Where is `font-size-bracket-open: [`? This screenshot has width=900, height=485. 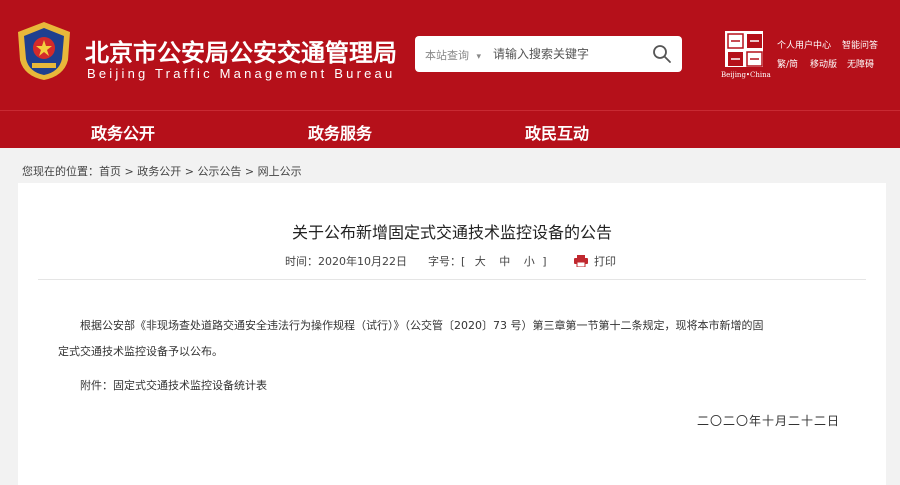 font-size-bracket-open: [ is located at coordinates (463, 261).